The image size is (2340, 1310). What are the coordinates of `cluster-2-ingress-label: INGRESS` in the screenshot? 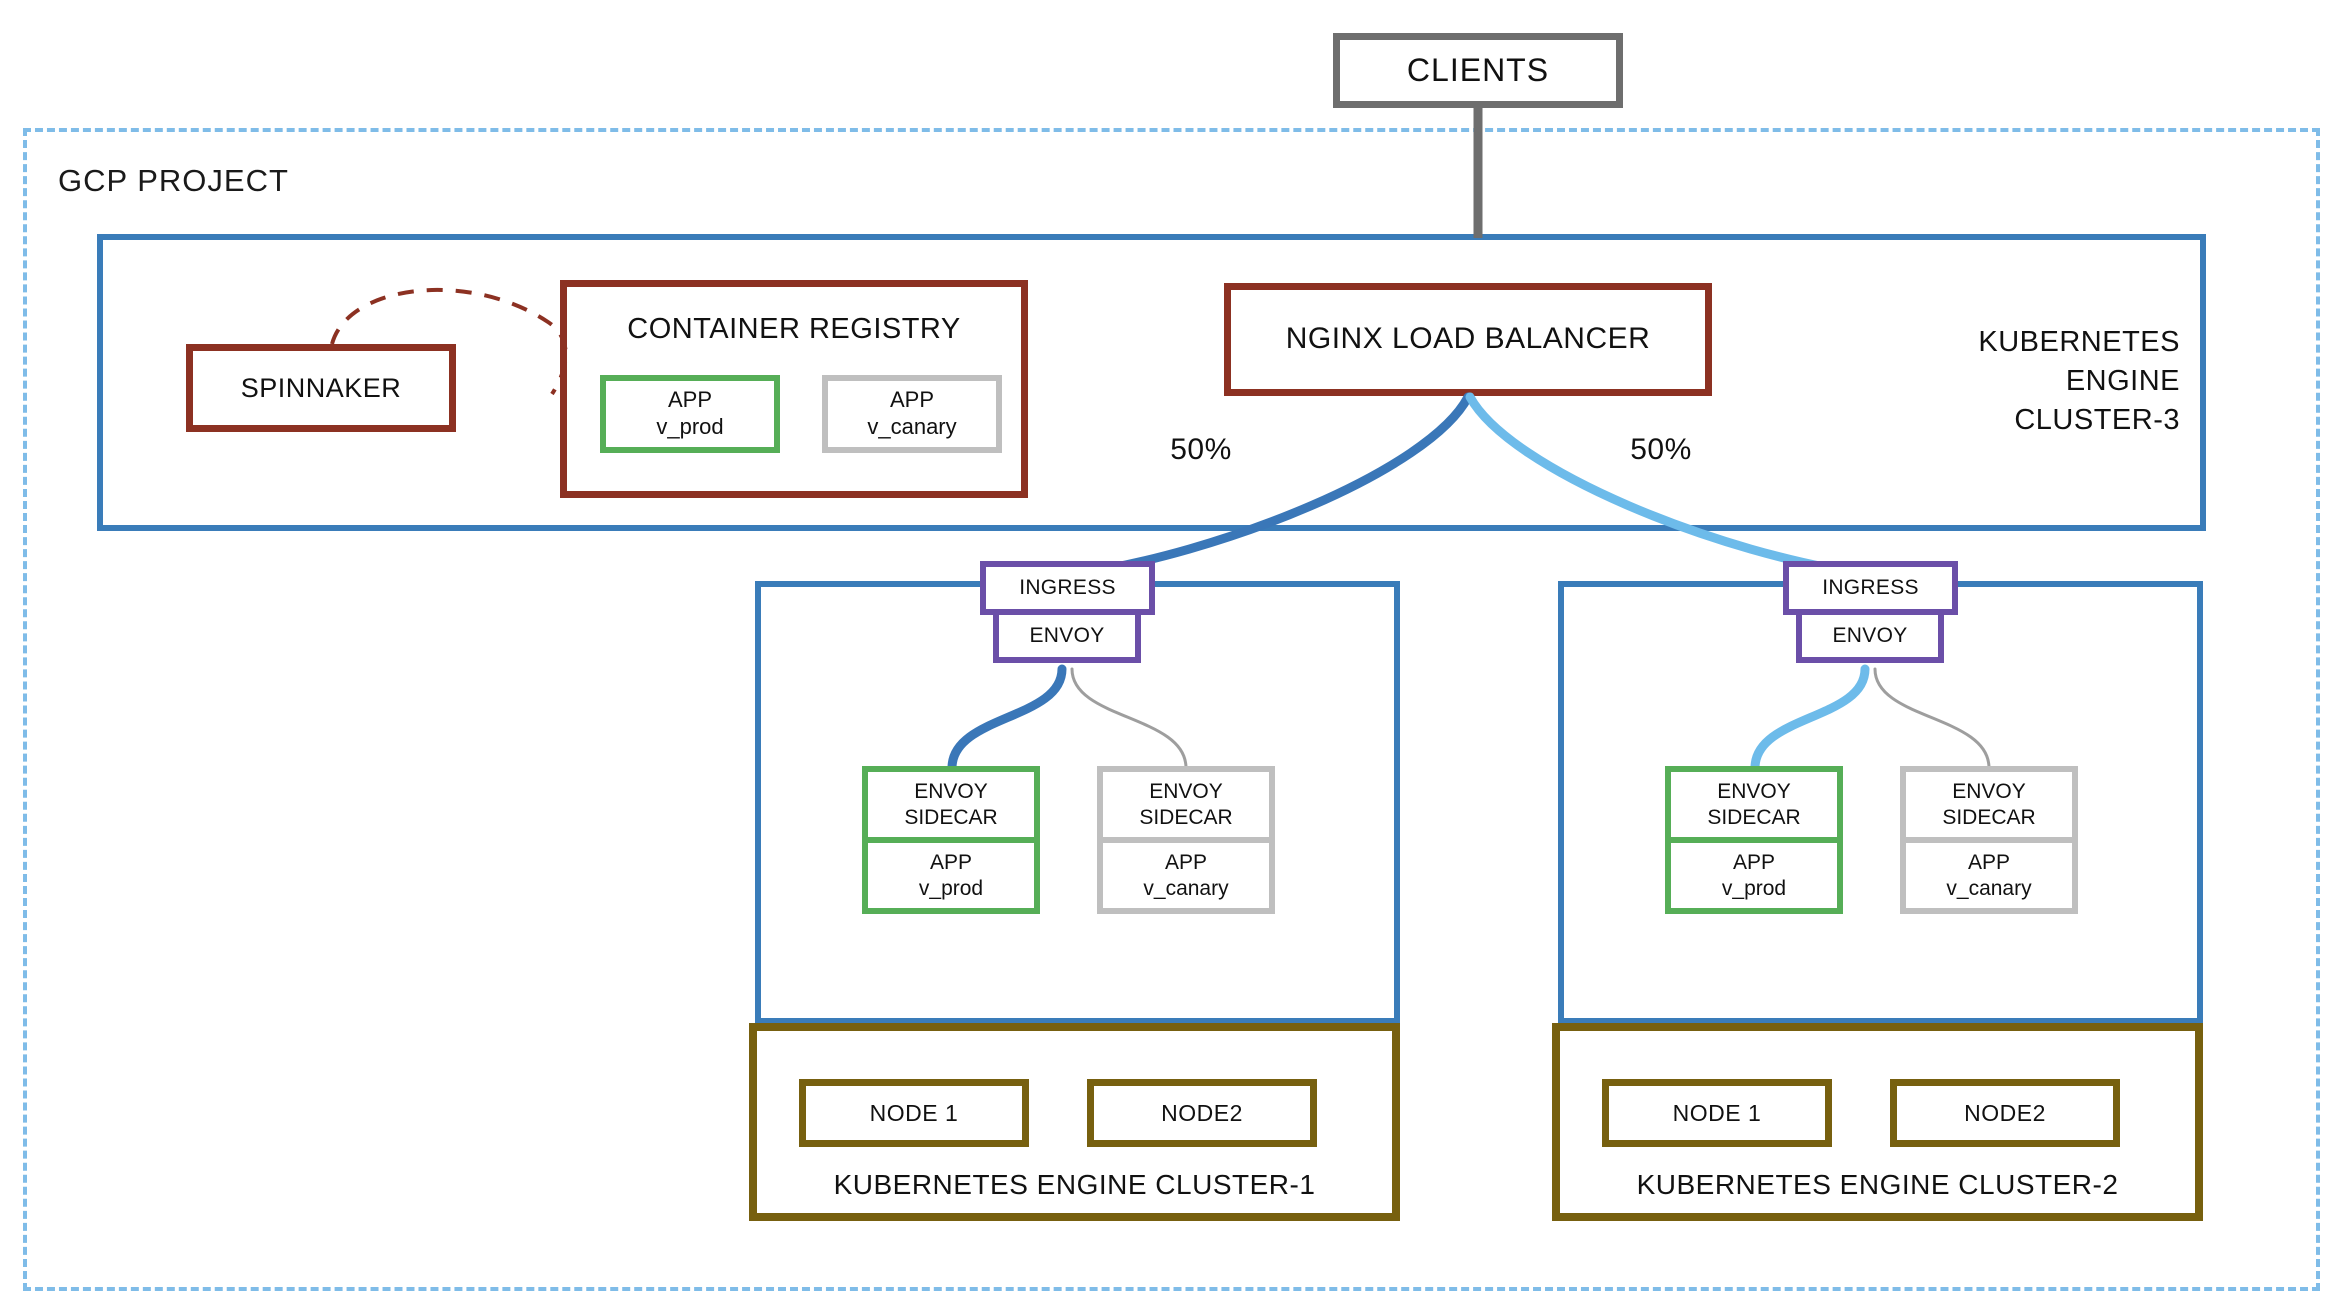 It's located at (1870, 588).